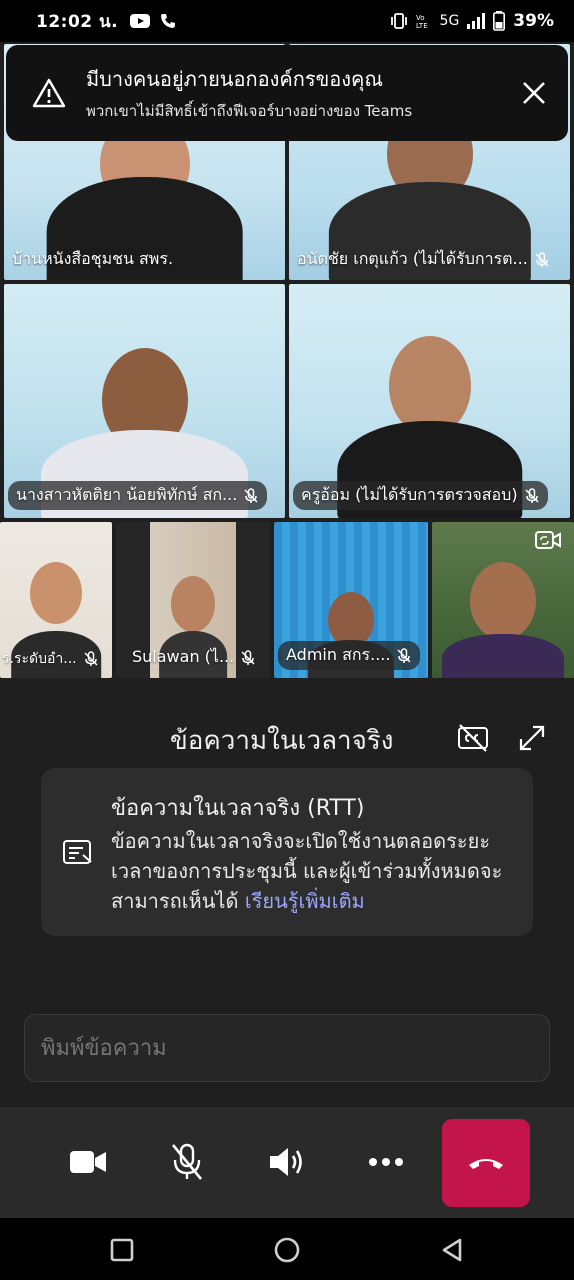  Describe the element at coordinates (449, 21) in the screenshot. I see `network-label: 5G` at that location.